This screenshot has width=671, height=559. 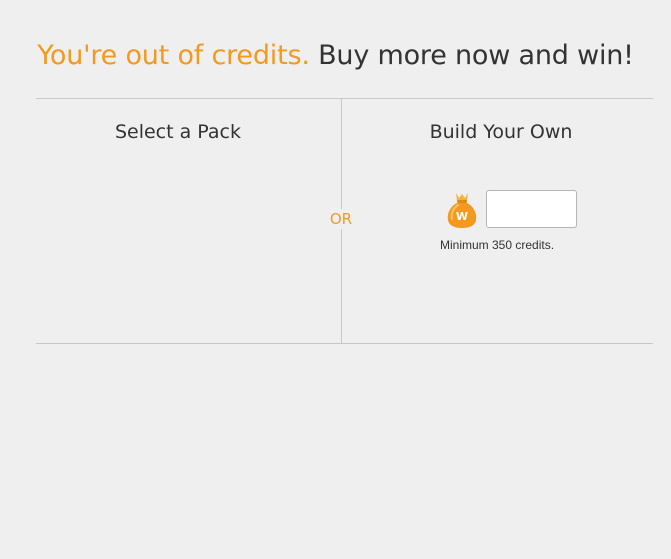 I want to click on coin-letter: W, so click(x=462, y=216).